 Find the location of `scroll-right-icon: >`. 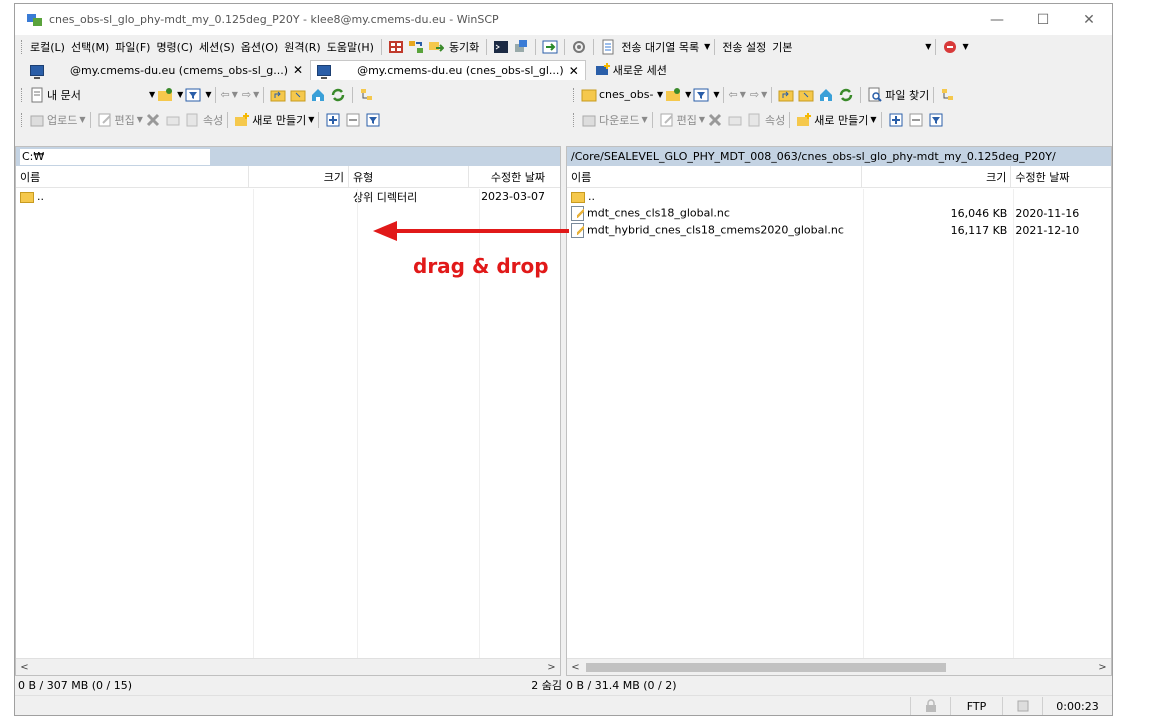

scroll-right-icon: > is located at coordinates (1102, 667).